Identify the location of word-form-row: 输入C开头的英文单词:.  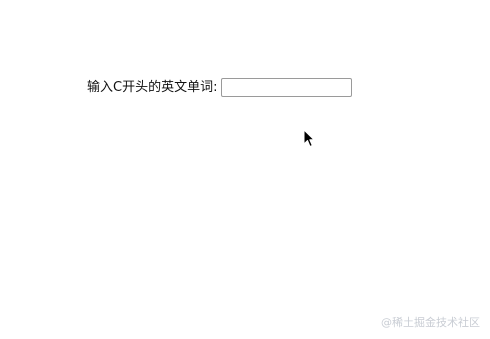
(220, 87).